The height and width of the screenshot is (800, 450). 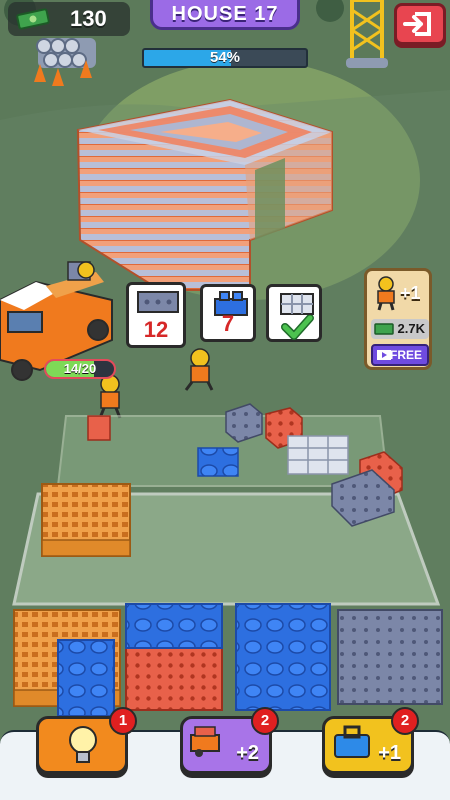 What do you see at coordinates (297, 327) in the screenshot?
I see `checkmark-icon` at bounding box center [297, 327].